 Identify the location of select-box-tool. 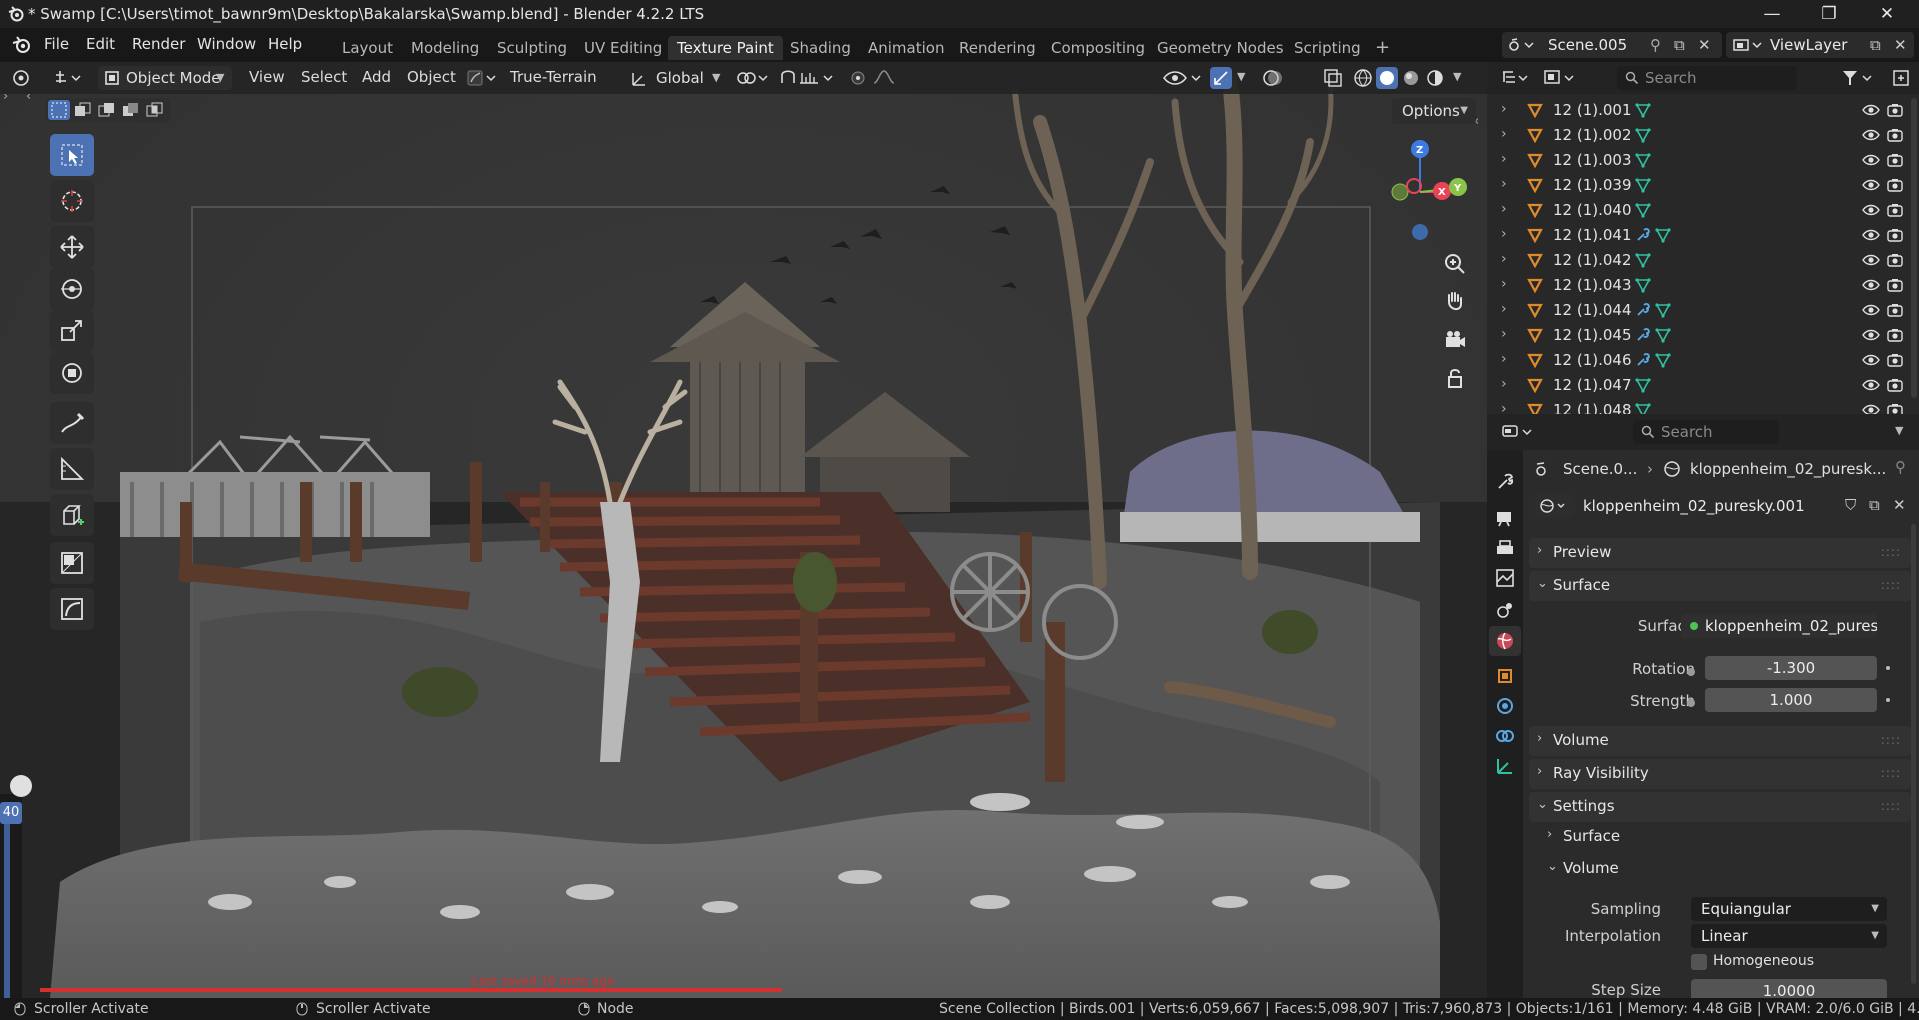
(72, 155).